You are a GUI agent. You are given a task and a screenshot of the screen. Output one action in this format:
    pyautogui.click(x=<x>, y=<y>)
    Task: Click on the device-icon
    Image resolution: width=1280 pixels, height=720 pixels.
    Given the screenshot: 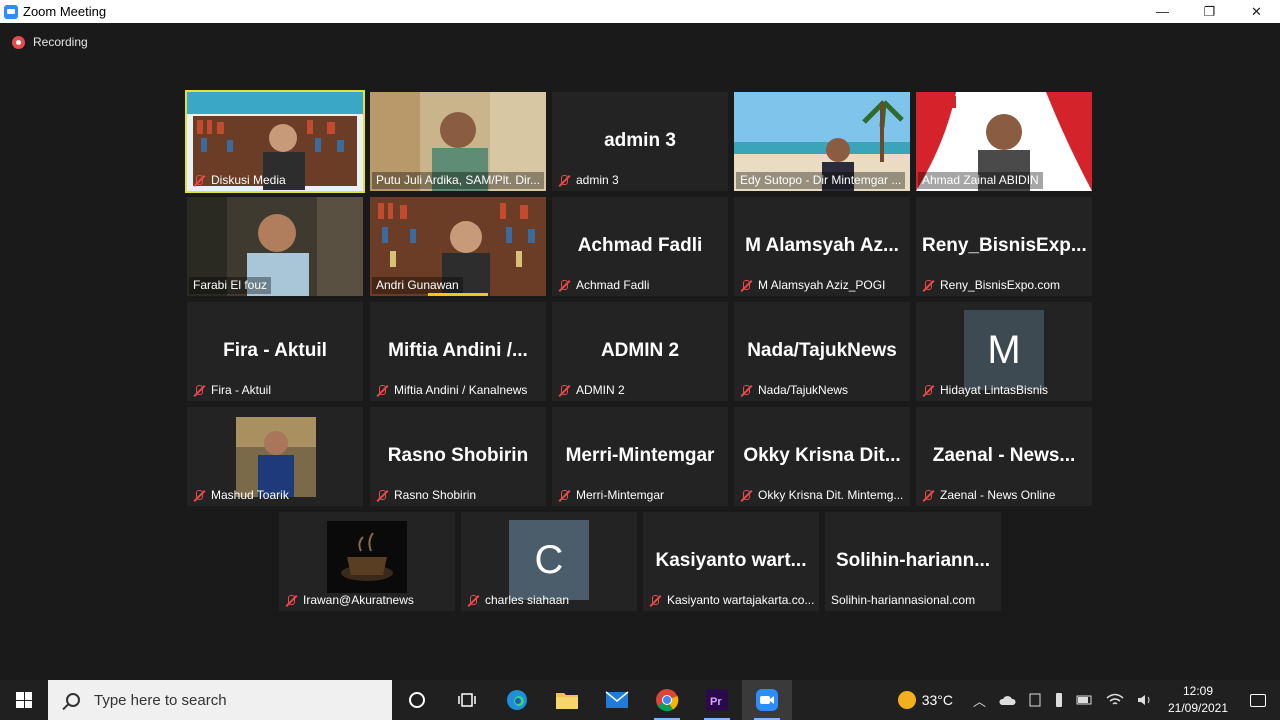 What is the action you would take?
    pyautogui.click(x=1035, y=700)
    